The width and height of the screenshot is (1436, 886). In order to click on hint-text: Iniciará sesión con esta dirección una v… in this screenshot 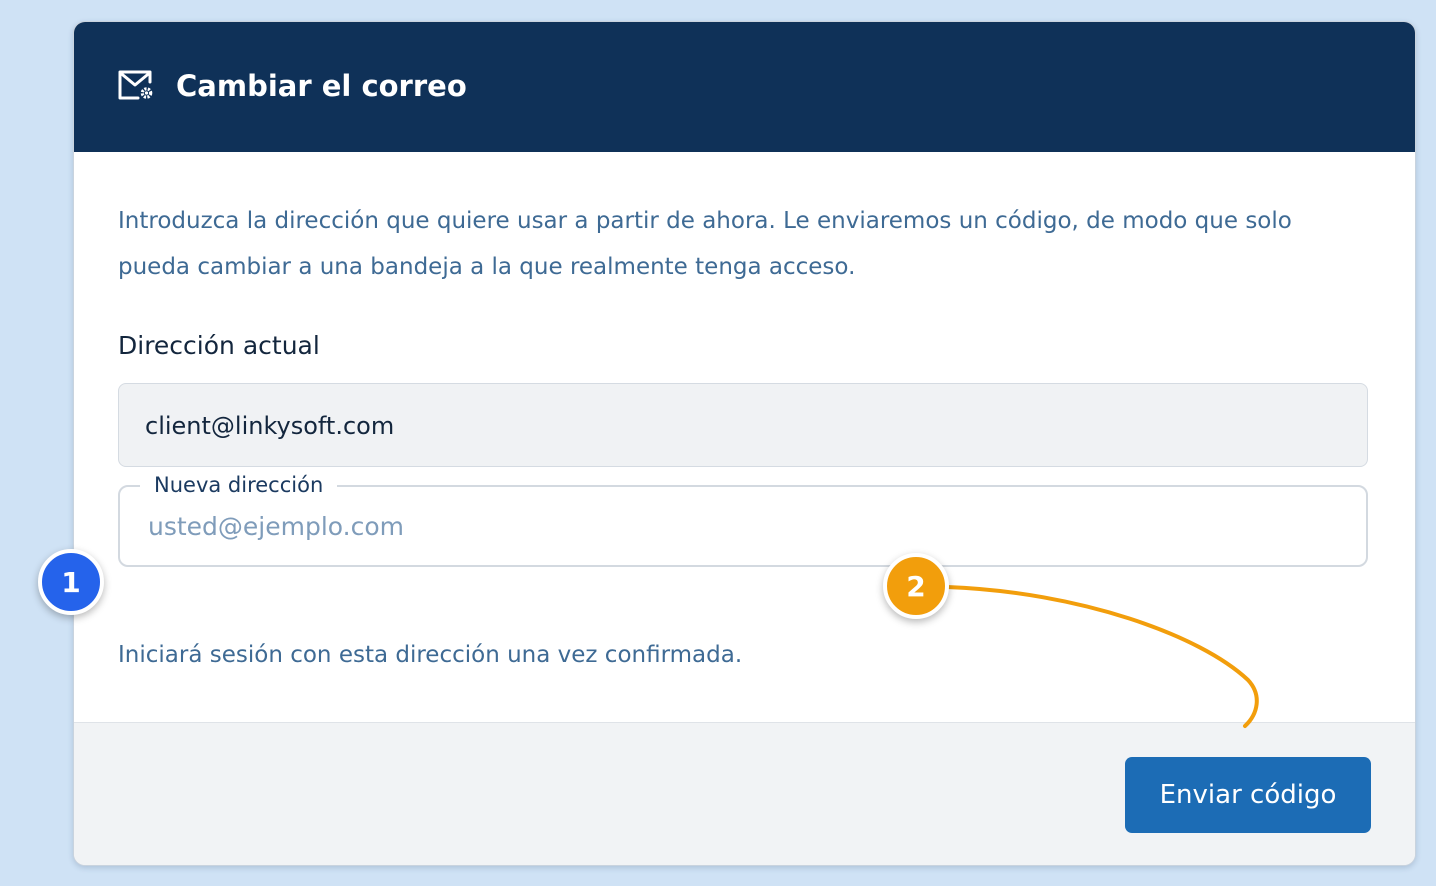, I will do `click(430, 655)`.